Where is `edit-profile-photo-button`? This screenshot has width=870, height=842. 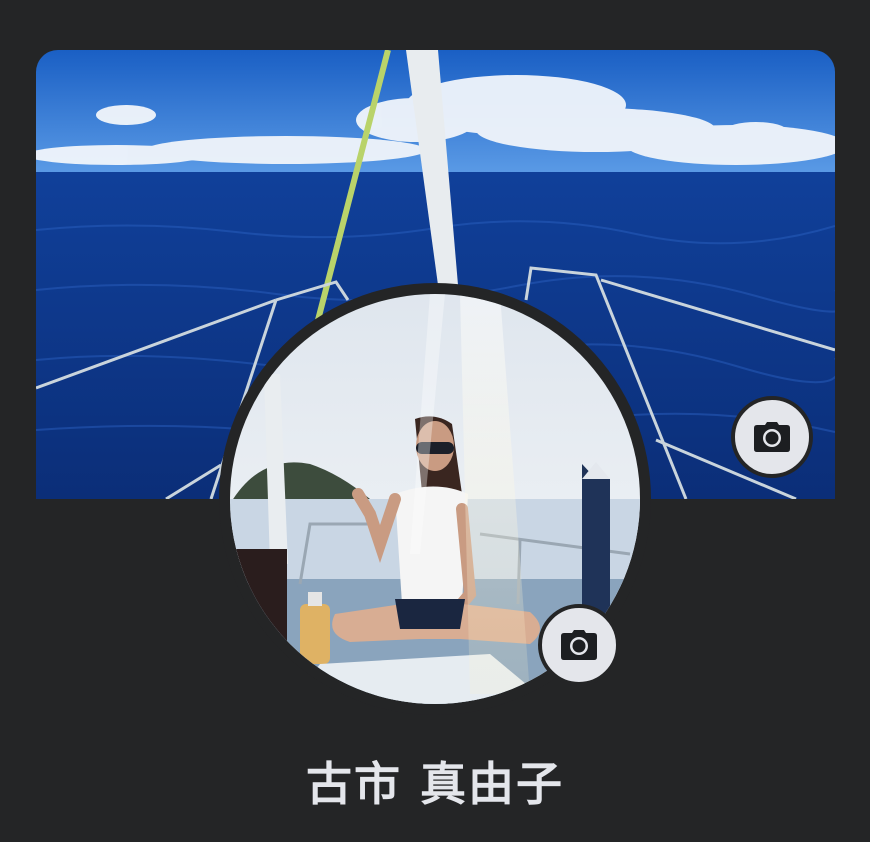
edit-profile-photo-button is located at coordinates (579, 645).